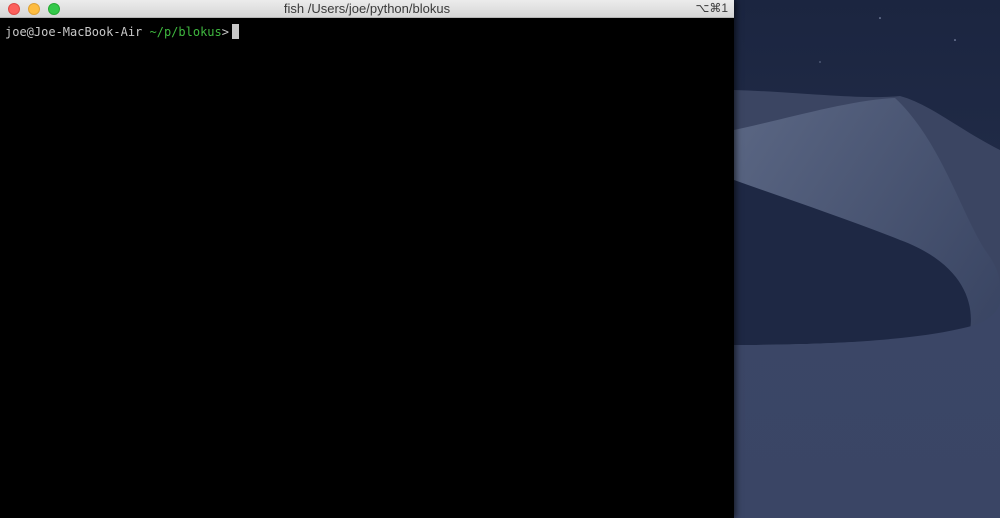  I want to click on text-cursor, so click(235, 31).